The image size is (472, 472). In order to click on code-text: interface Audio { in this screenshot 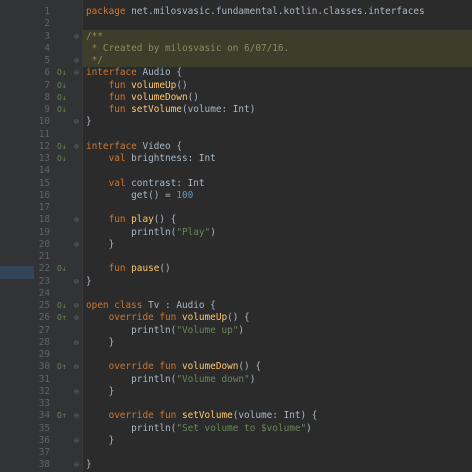, I will do `click(134, 73)`.